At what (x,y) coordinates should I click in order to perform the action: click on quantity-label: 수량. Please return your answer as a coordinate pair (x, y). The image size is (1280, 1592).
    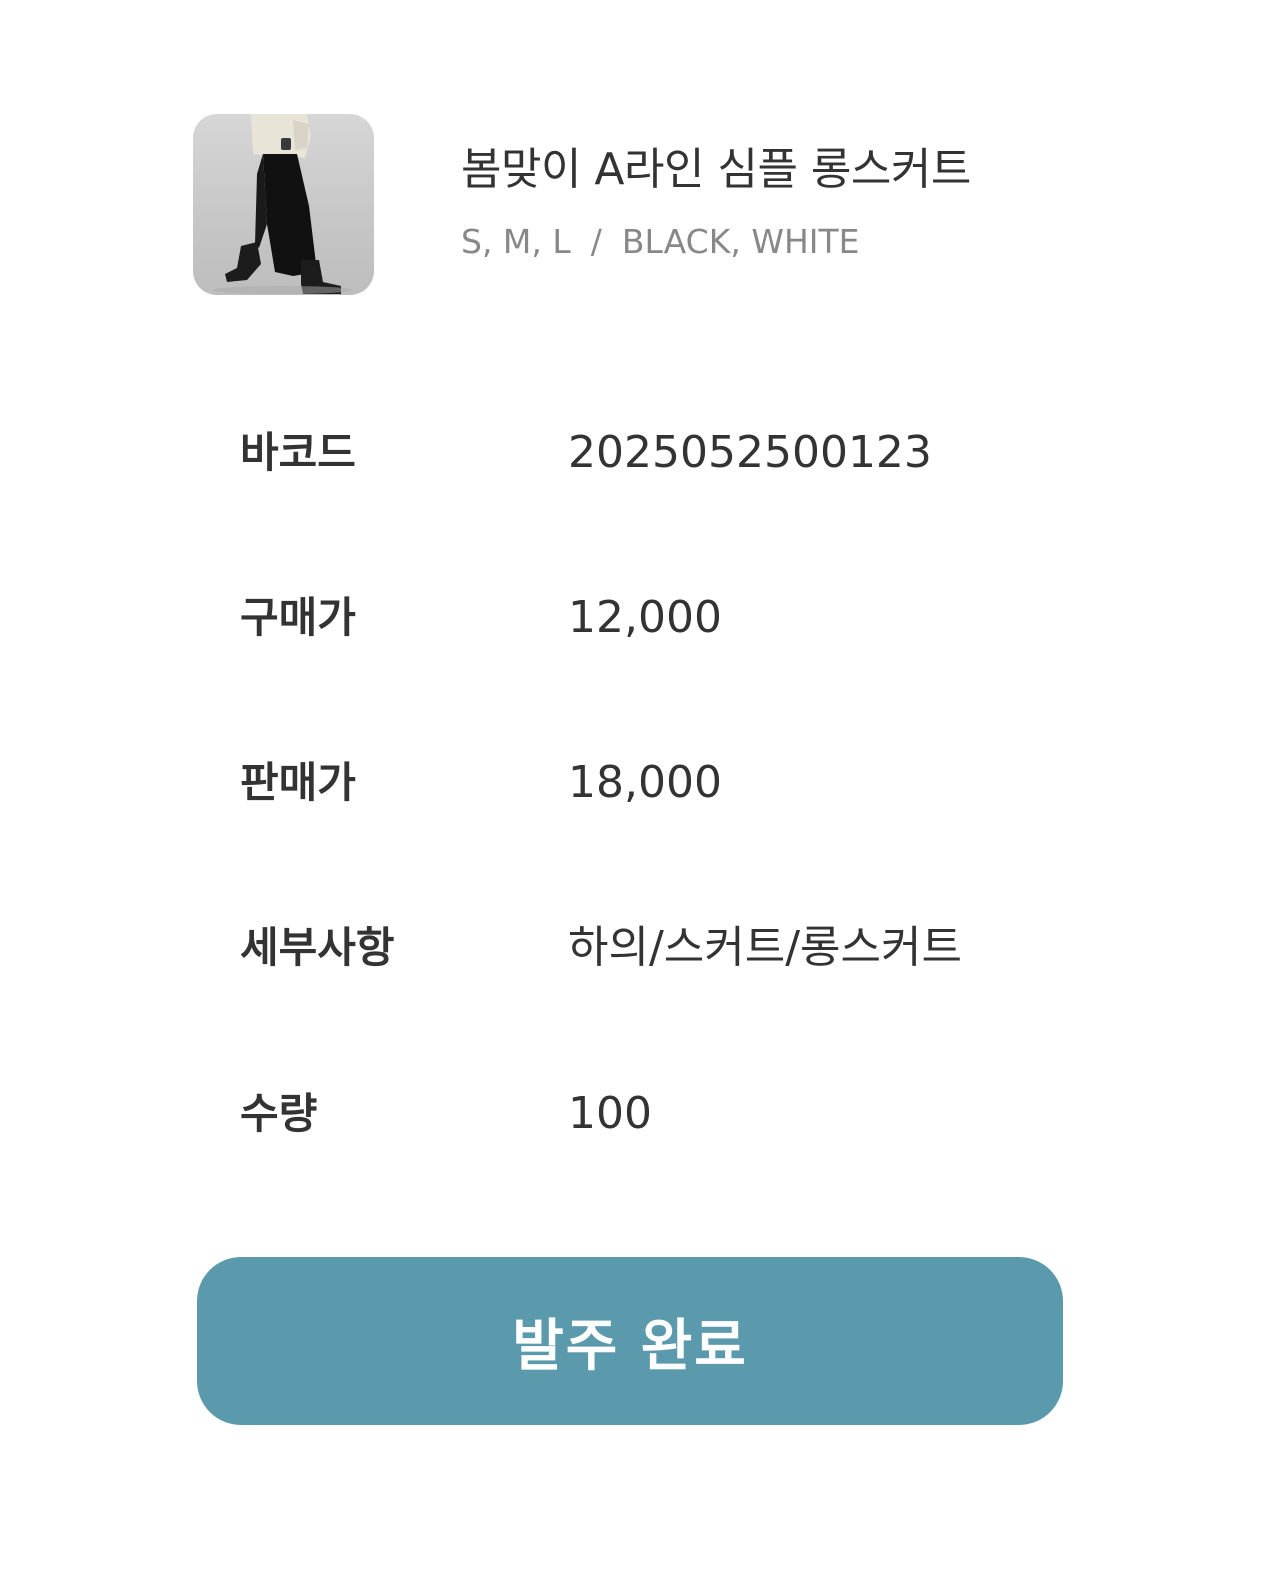
    Looking at the image, I should click on (279, 1113).